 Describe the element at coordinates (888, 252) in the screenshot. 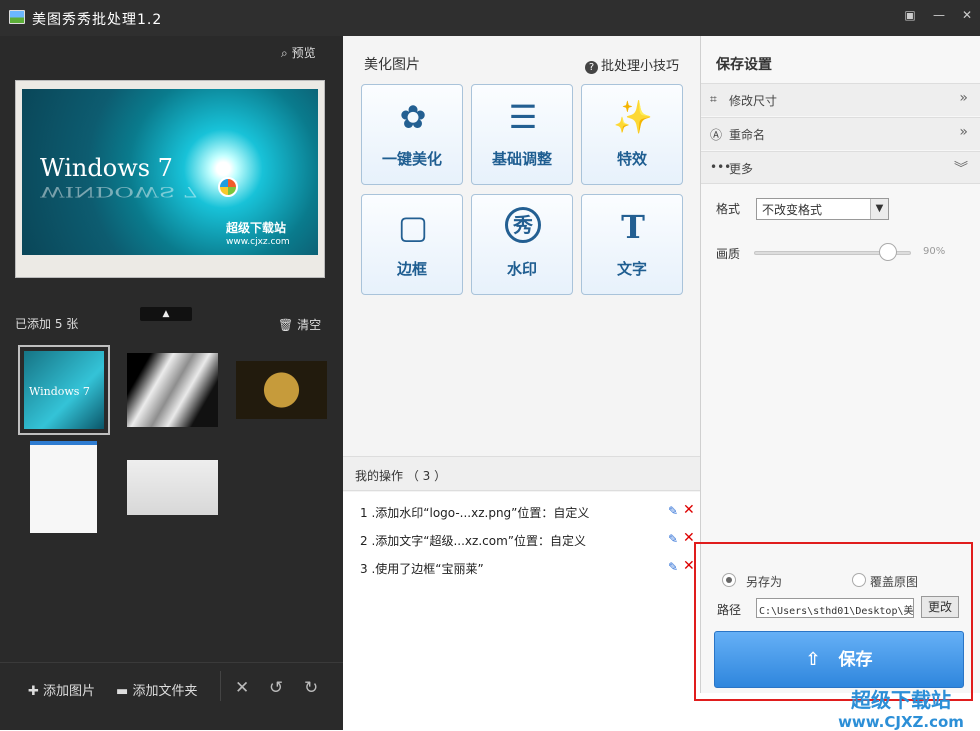

I see `quality-slider-knob` at that location.